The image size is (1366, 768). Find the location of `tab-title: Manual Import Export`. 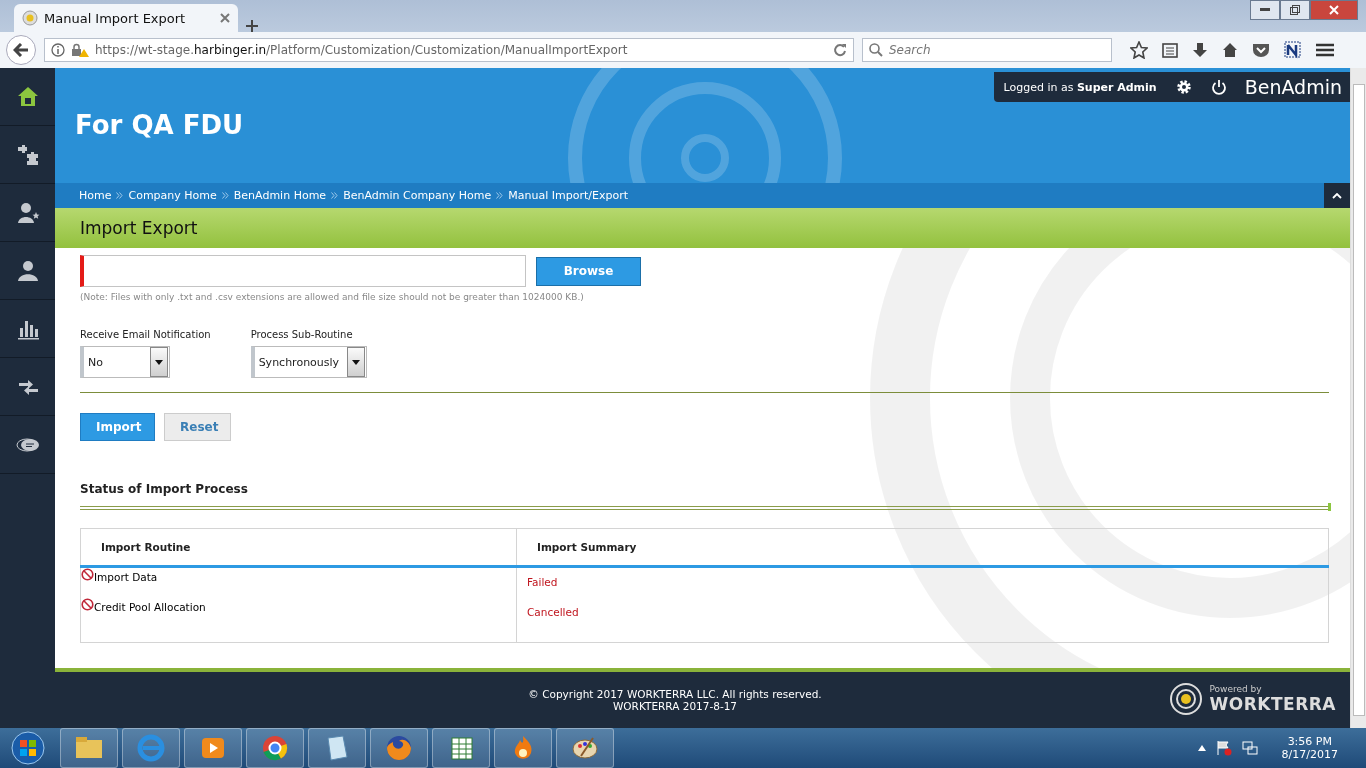

tab-title: Manual Import Export is located at coordinates (115, 18).